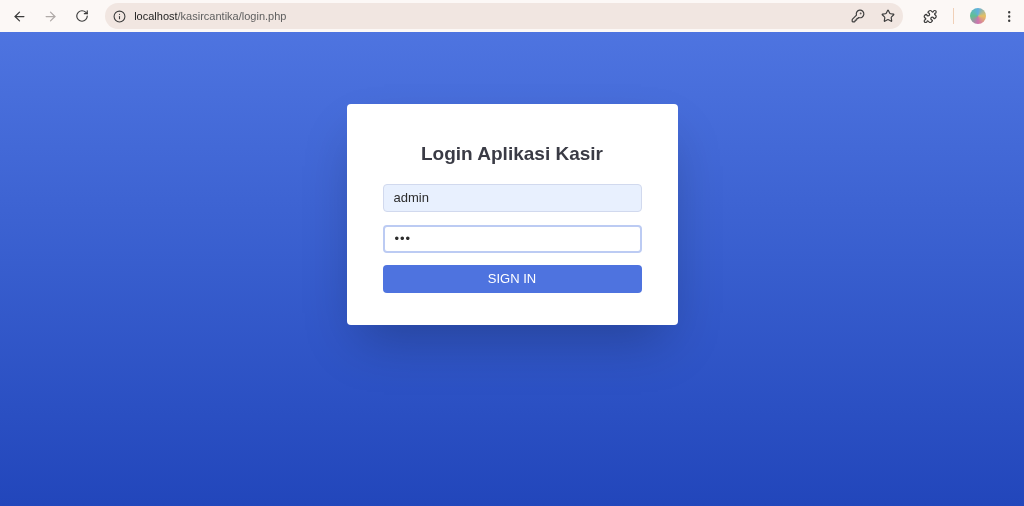 The image size is (1024, 506). What do you see at coordinates (512, 238) in the screenshot?
I see `password-field: •••` at bounding box center [512, 238].